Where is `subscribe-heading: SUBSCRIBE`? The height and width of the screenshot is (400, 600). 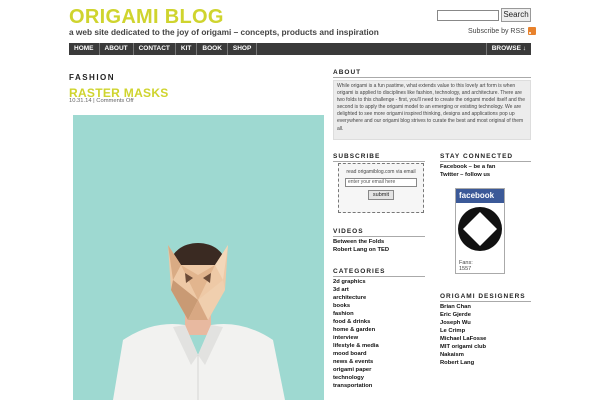
subscribe-heading: SUBSCRIBE is located at coordinates (379, 157).